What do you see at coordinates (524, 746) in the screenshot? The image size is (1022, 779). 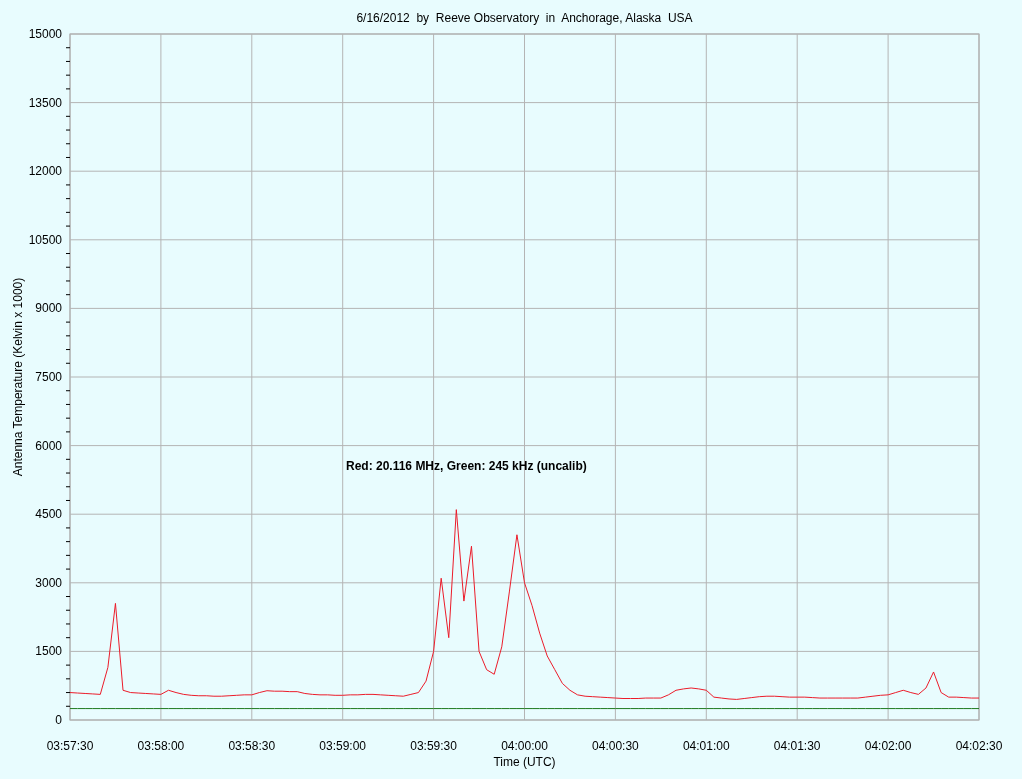 I see `x-tick-label: 04:00:00` at bounding box center [524, 746].